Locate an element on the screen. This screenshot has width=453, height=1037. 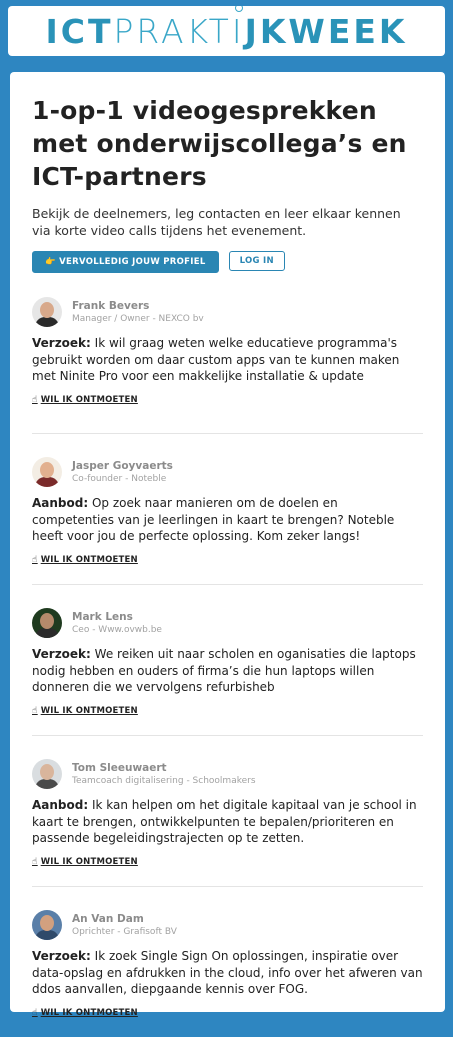
participant-role: Manager / Owner - NEXCO bv is located at coordinates (138, 318).